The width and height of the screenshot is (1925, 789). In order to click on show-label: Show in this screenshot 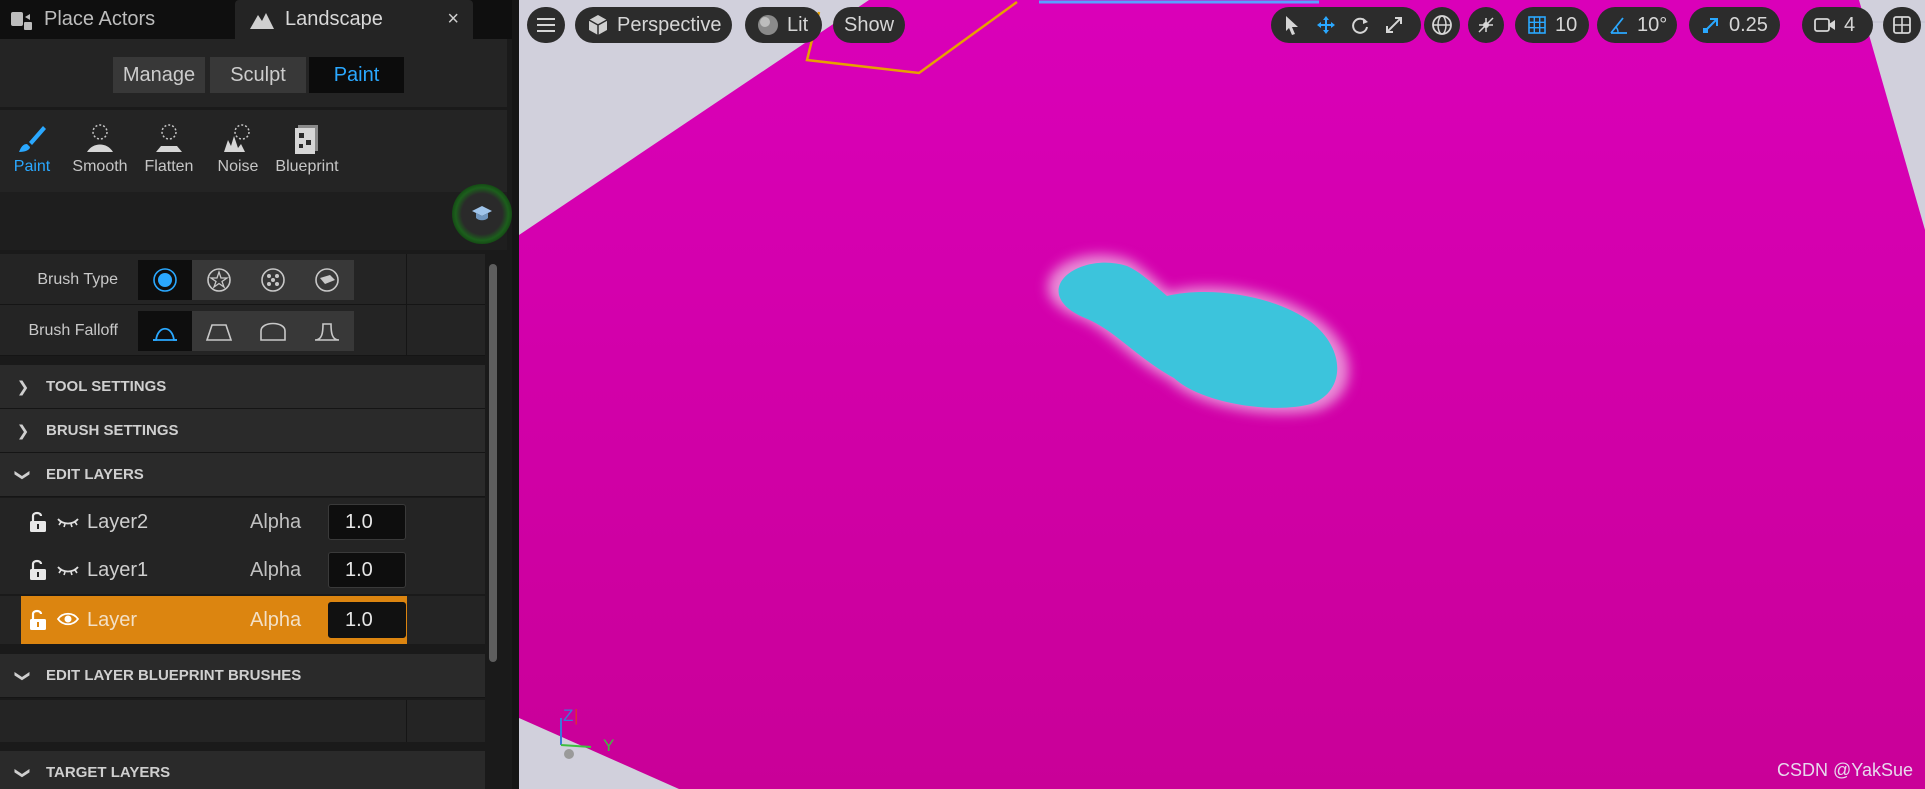, I will do `click(869, 24)`.